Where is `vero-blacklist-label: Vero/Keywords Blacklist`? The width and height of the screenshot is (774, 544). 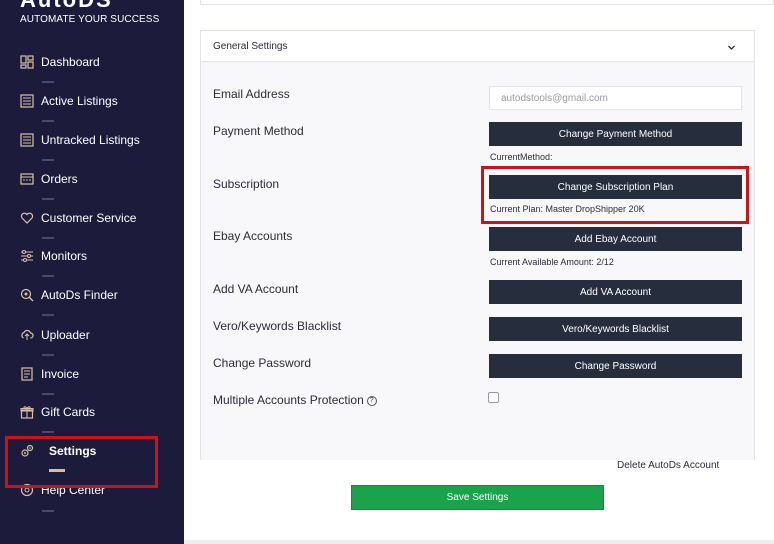 vero-blacklist-label: Vero/Keywords Blacklist is located at coordinates (277, 326).